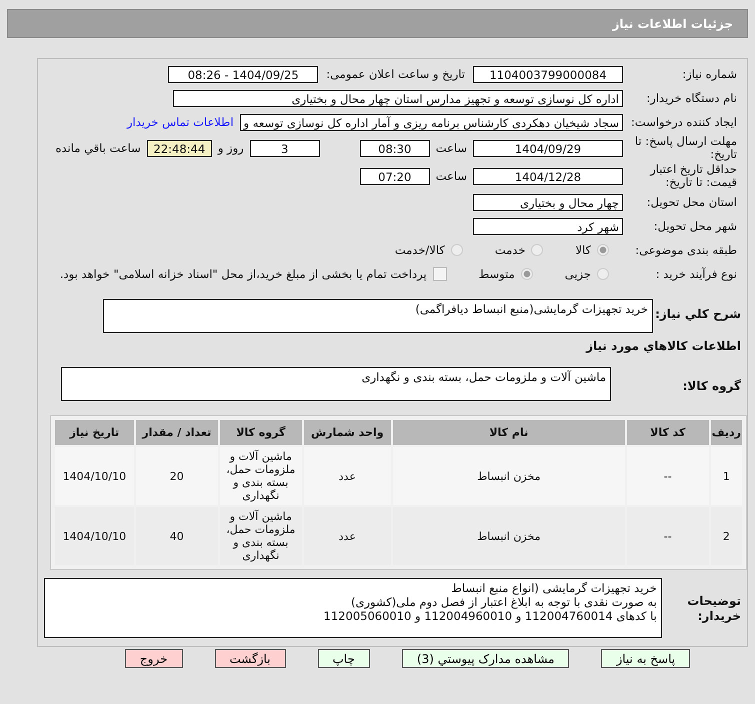 This screenshot has height=704, width=755. Describe the element at coordinates (726, 476) in the screenshot. I see `table-cell: 1` at that location.